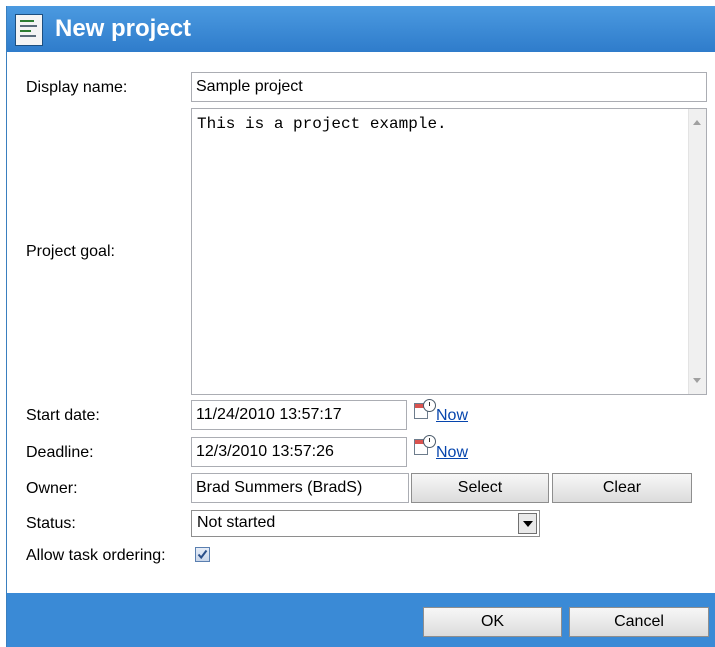 This screenshot has height=647, width=715. I want to click on start-date-input: 11/24/2010 13:57:17, so click(299, 415).